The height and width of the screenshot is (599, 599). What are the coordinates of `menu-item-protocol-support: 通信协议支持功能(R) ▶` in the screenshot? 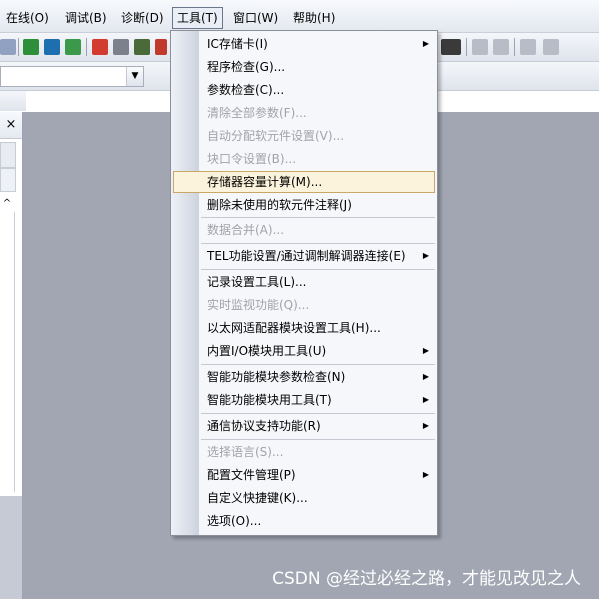 It's located at (304, 426).